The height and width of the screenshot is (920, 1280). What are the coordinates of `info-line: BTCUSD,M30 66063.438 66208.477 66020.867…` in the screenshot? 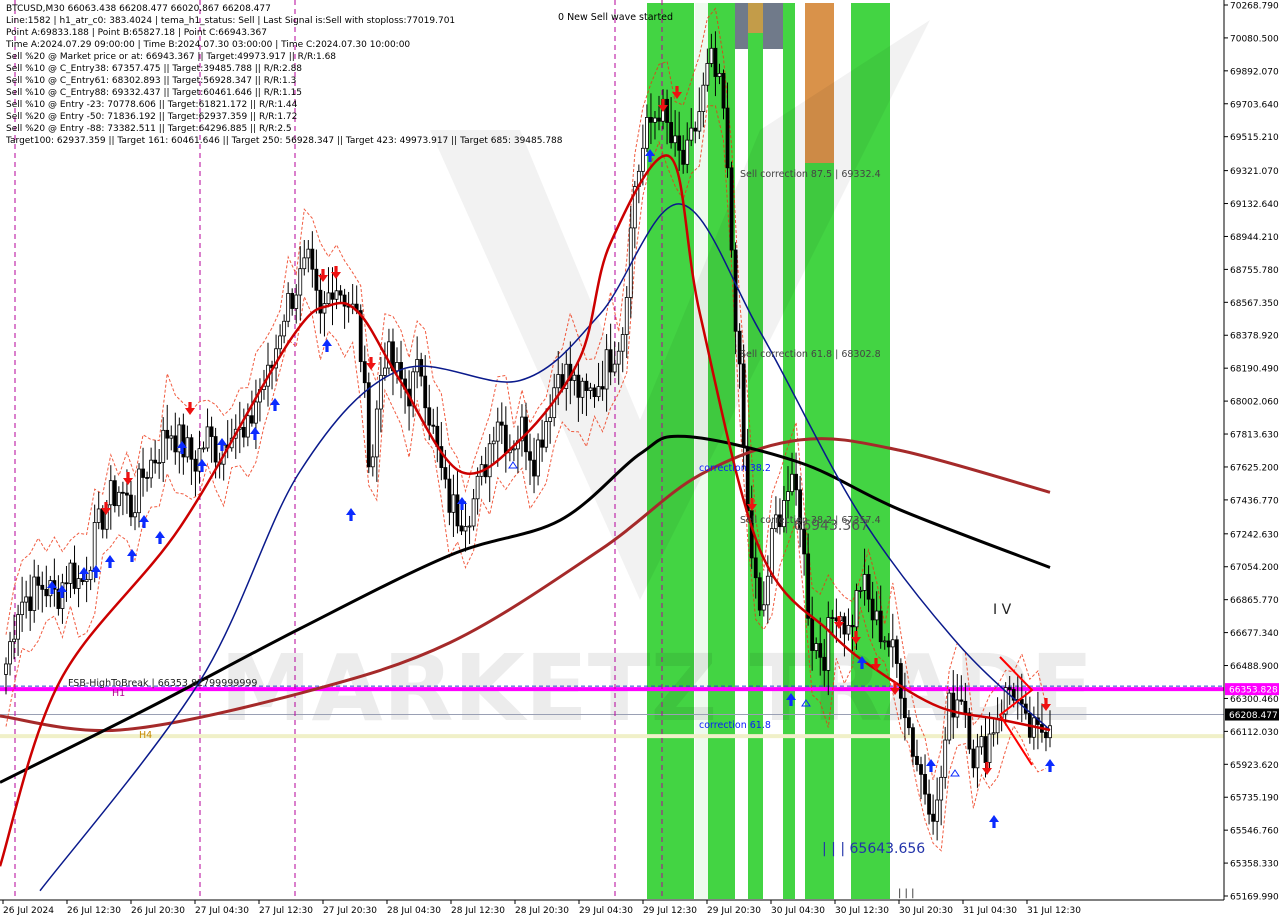 It's located at (138, 9).